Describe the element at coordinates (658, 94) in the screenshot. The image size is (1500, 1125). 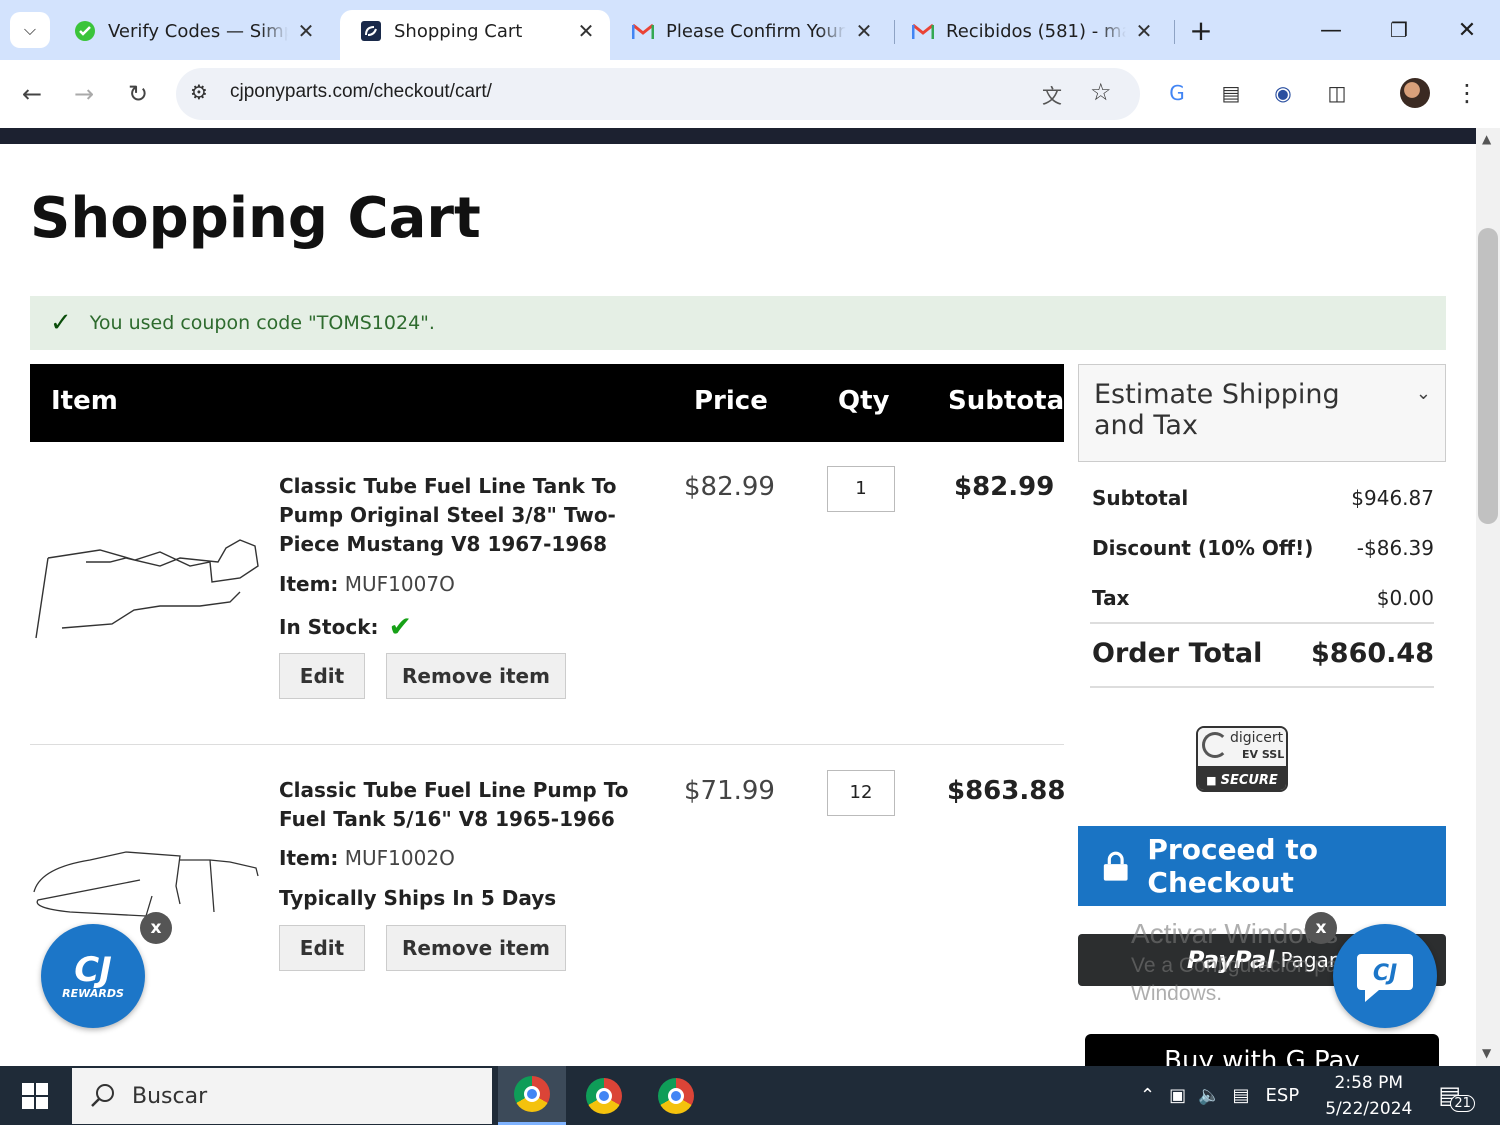
I see `address-bar: ⚙ cjponyparts.com/checkout/cart/ 文 ☆` at that location.